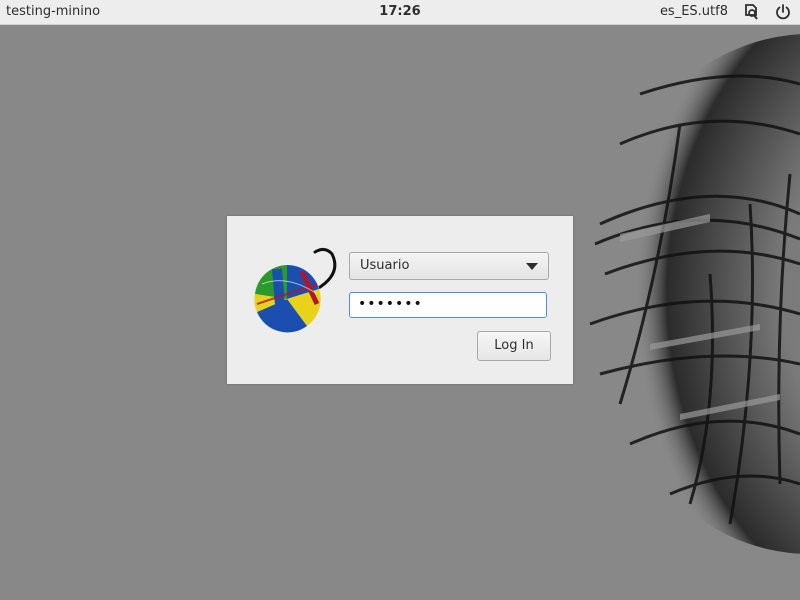 The height and width of the screenshot is (600, 800). Describe the element at coordinates (532, 266) in the screenshot. I see `chevron-down-icon` at that location.